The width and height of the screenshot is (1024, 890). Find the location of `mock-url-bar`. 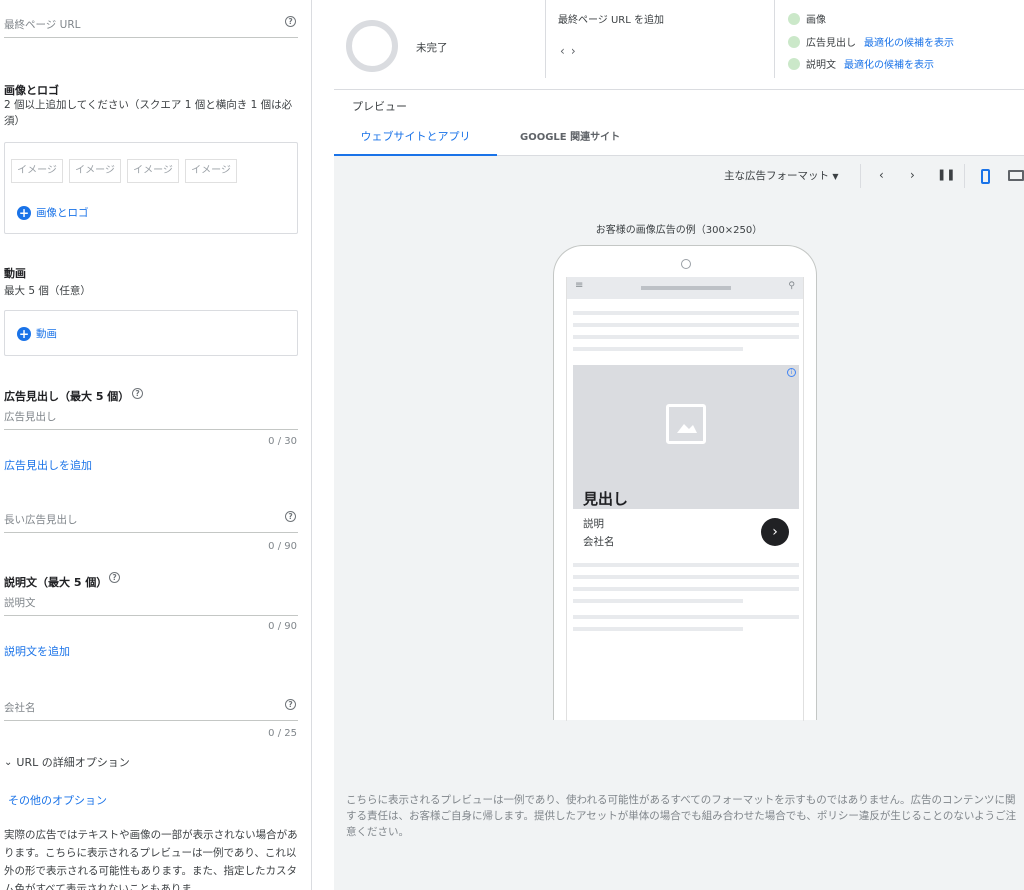

mock-url-bar is located at coordinates (686, 288).